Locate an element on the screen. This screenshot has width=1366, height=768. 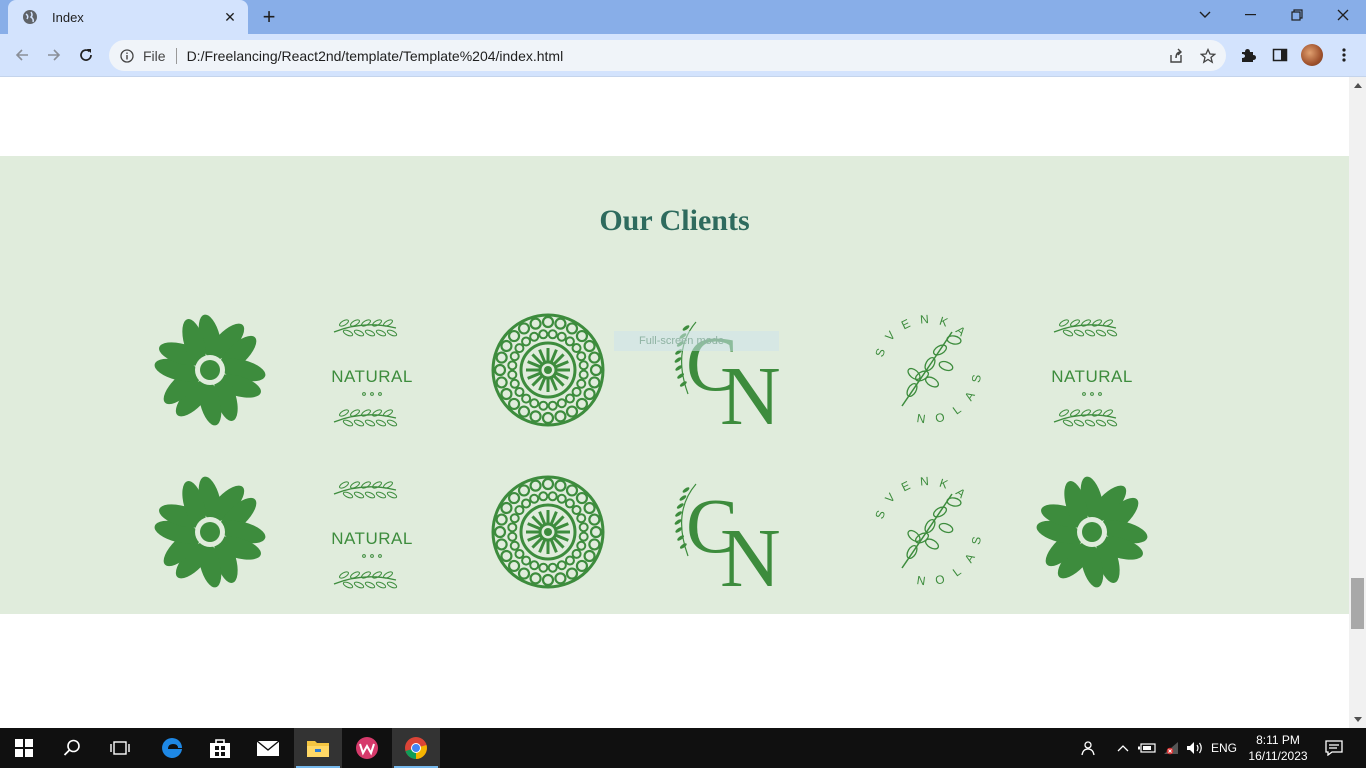
info-icon is located at coordinates (127, 56).